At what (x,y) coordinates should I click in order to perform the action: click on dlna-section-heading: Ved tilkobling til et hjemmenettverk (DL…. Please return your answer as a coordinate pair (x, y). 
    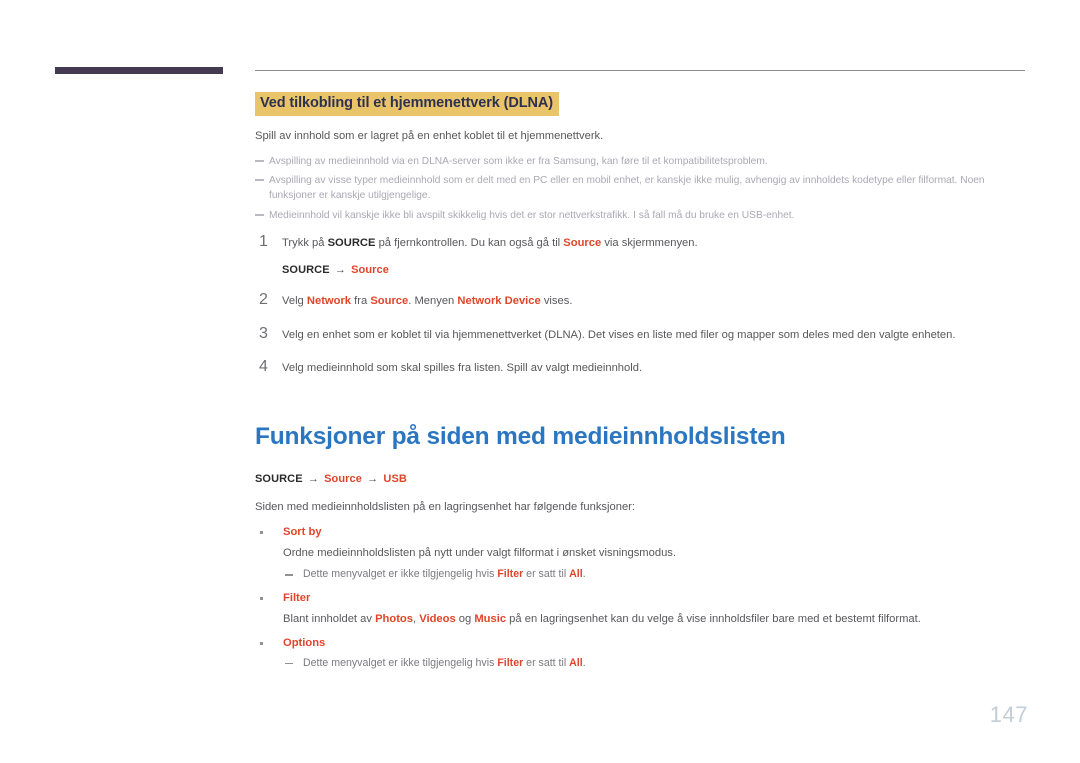
    Looking at the image, I should click on (407, 104).